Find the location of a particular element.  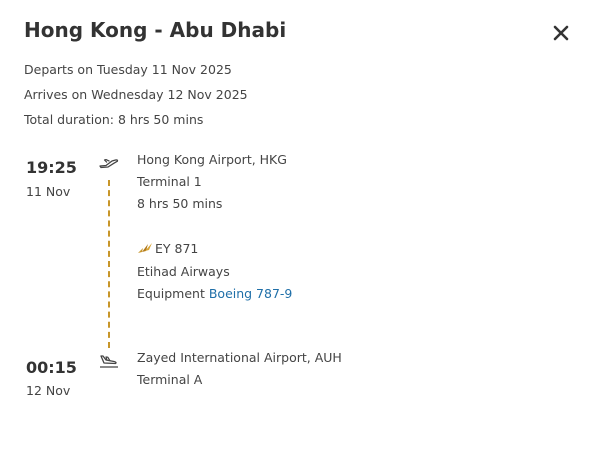

airline-name: Etihad Airways is located at coordinates (183, 271).